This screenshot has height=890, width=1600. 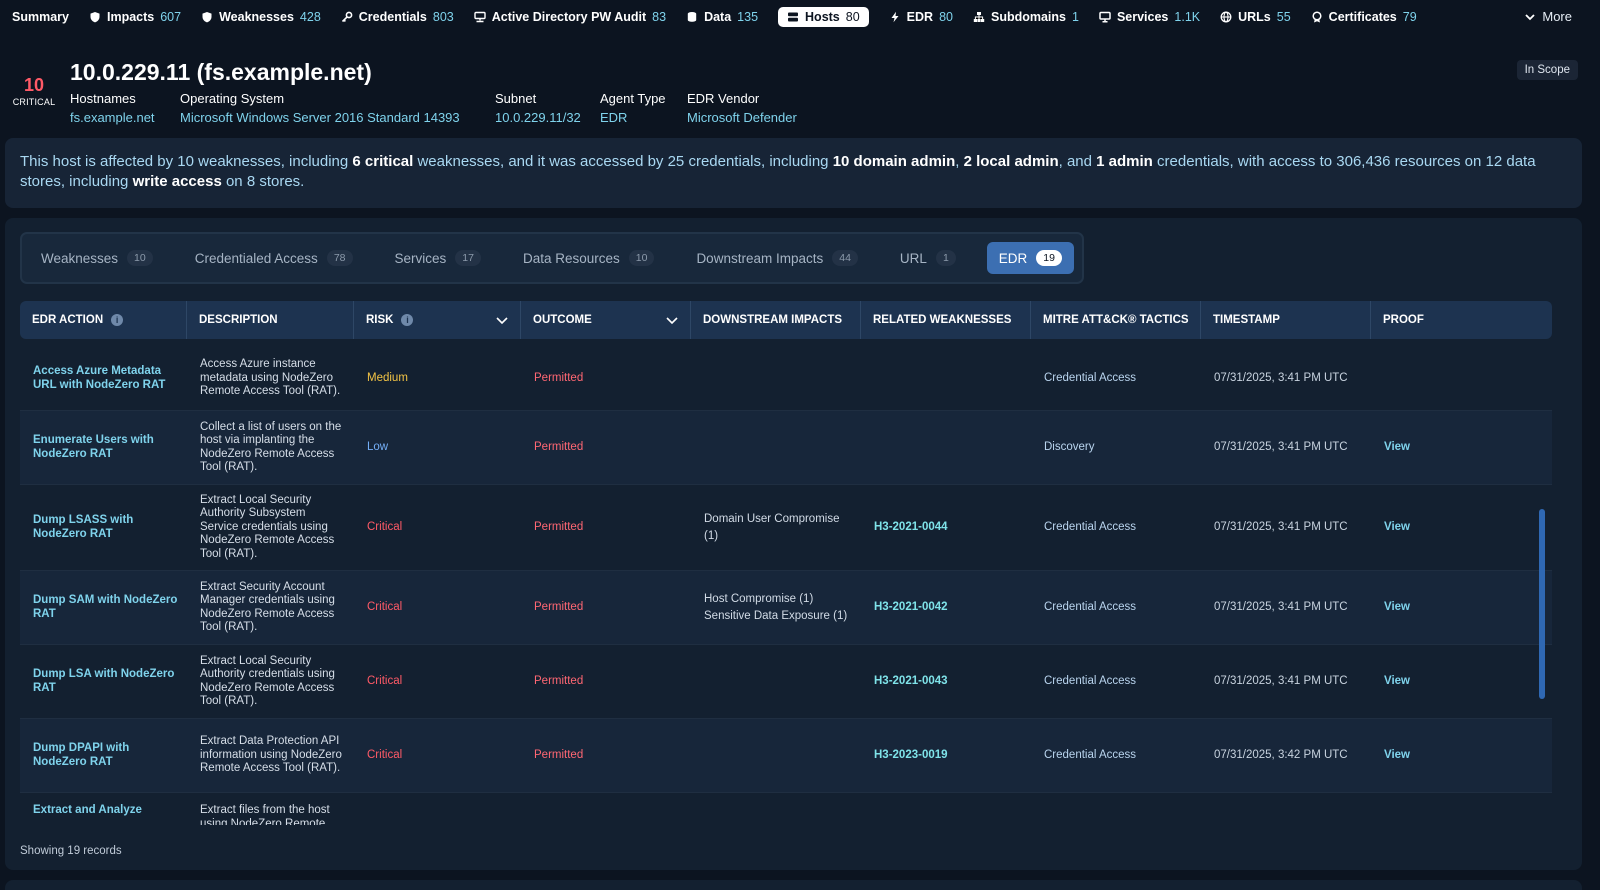 I want to click on meta-value: fs.example.net, so click(x=112, y=117).